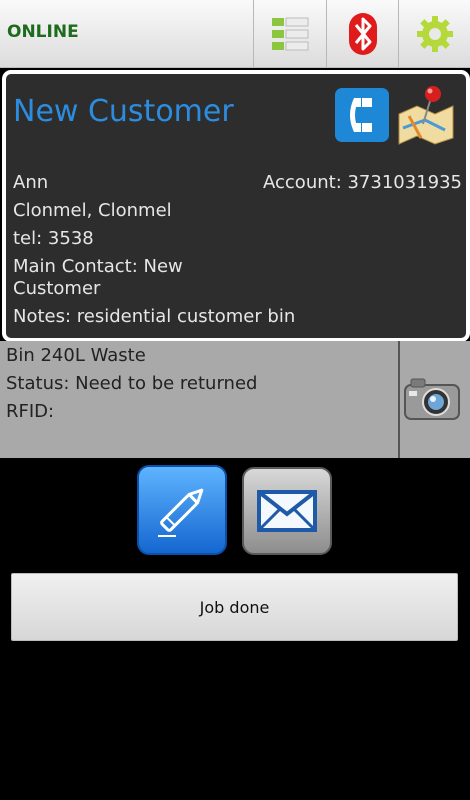 The image size is (470, 800). What do you see at coordinates (92, 210) in the screenshot?
I see `customer-address: Clonmel, Clonmel` at bounding box center [92, 210].